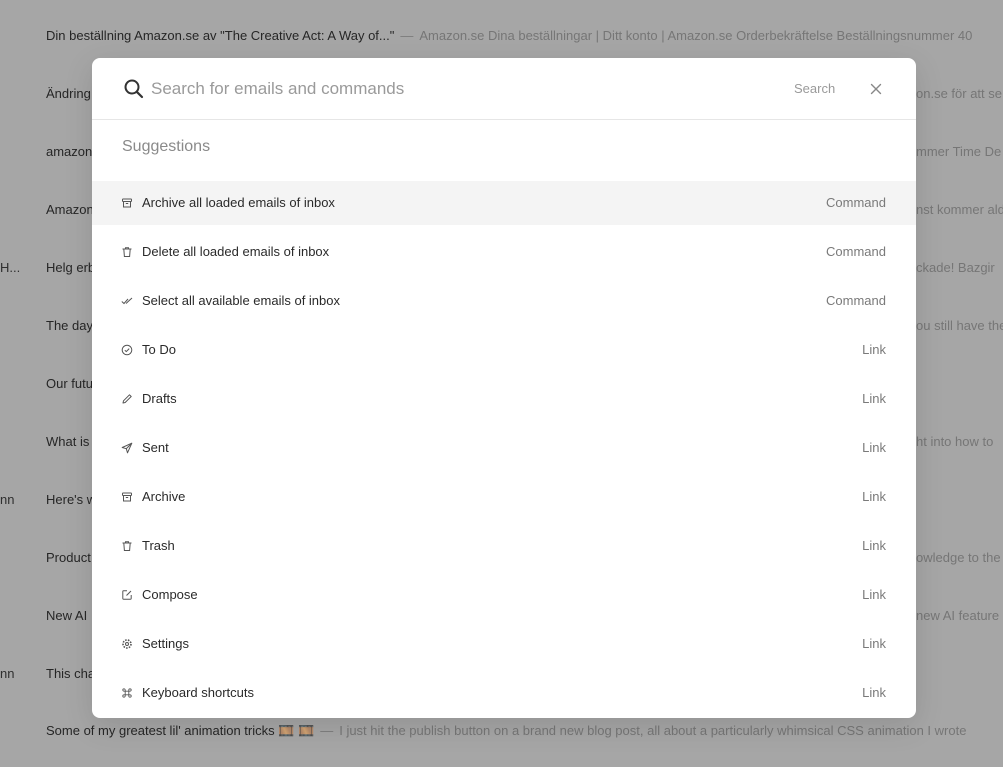 The width and height of the screenshot is (1003, 767). I want to click on email-preview: ckade! Bazgir, so click(955, 267).